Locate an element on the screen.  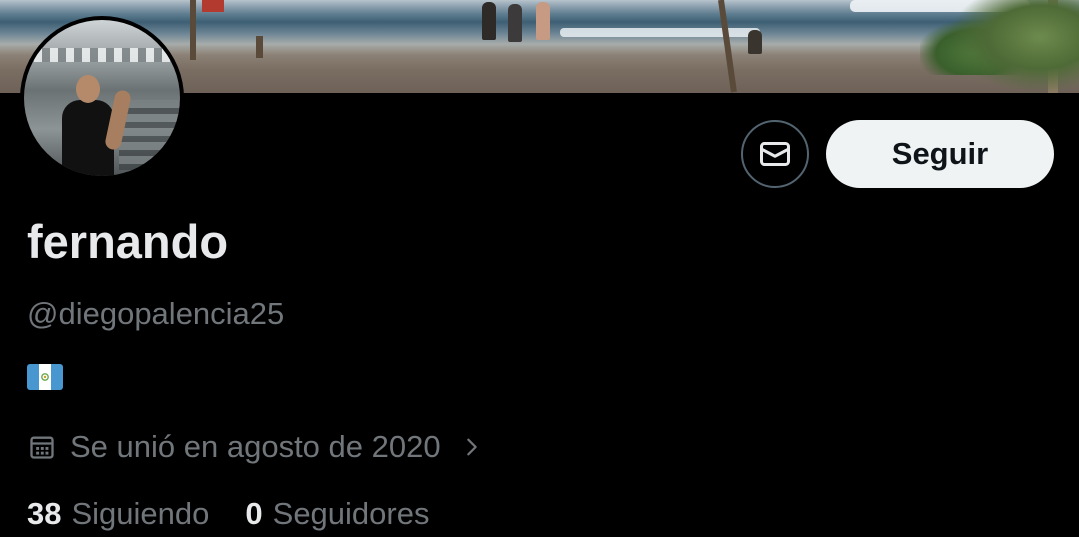
following-link: 38 Siguiendo is located at coordinates (118, 514).